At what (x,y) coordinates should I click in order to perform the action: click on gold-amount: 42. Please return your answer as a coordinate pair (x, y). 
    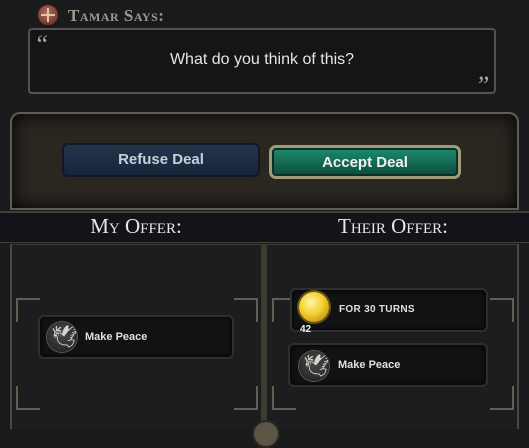
    Looking at the image, I should click on (306, 329).